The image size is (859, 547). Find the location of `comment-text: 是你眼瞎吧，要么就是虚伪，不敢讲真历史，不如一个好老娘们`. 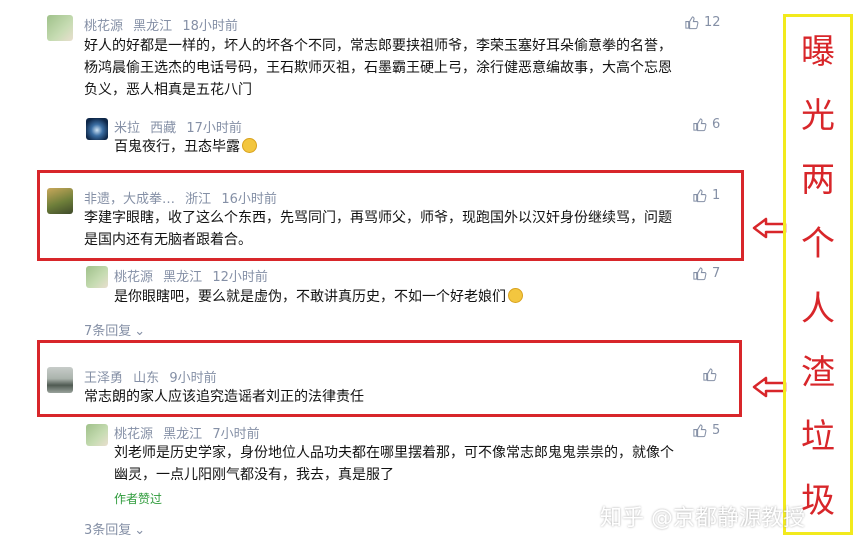

comment-text: 是你眼瞎吧，要么就是虚伪，不敢讲真历史，不如一个好老娘们 is located at coordinates (318, 297).